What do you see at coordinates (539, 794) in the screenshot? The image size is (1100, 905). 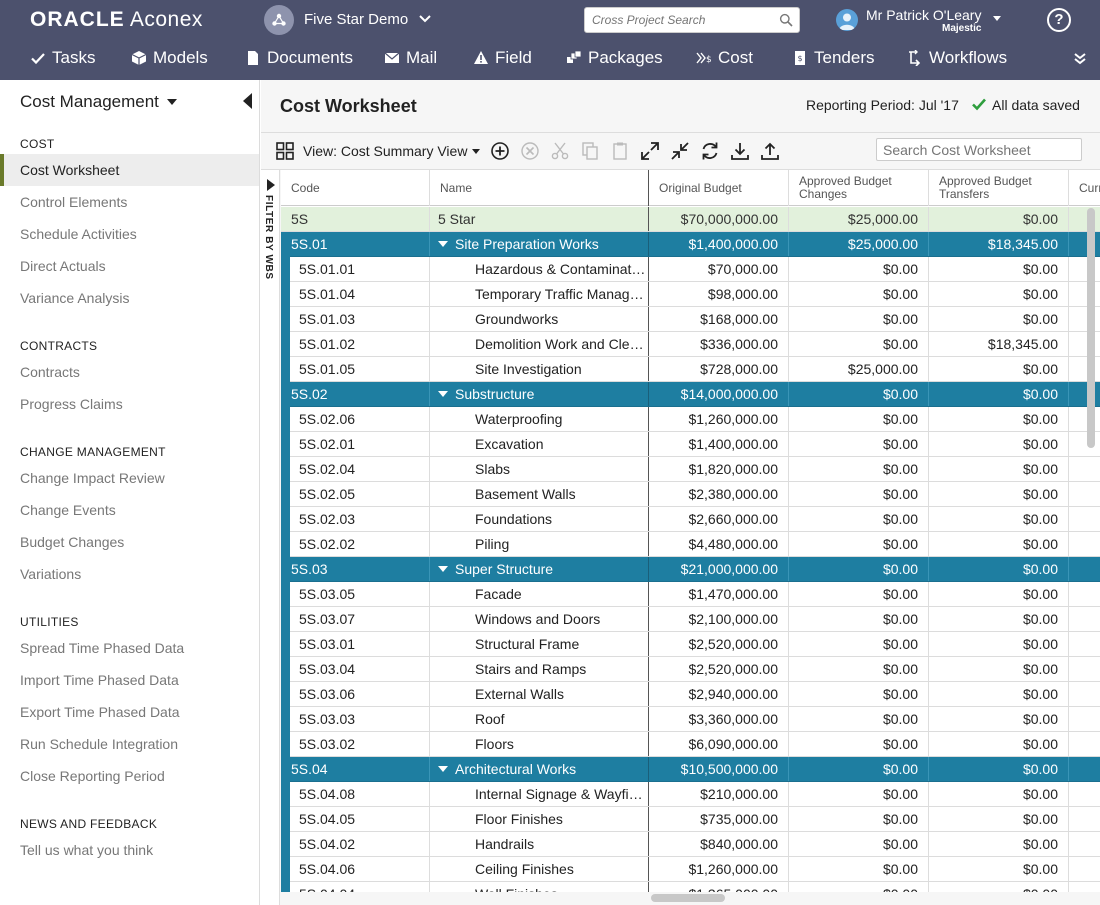 I see `cell-name: Internal Signage & Wayfinding` at bounding box center [539, 794].